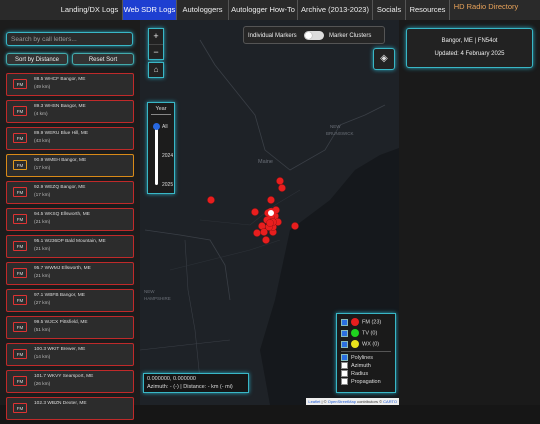 Image resolution: width=540 pixels, height=424 pixels. What do you see at coordinates (42, 87) in the screenshot?
I see `station-distance: (49 km)` at bounding box center [42, 87].